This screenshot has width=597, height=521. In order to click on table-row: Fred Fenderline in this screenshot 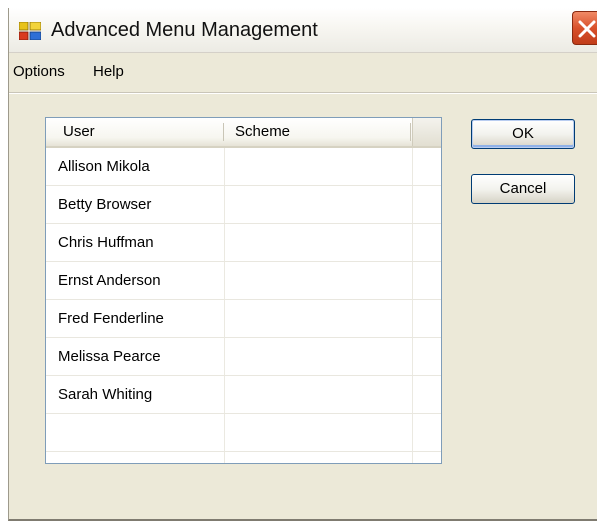, I will do `click(243, 319)`.